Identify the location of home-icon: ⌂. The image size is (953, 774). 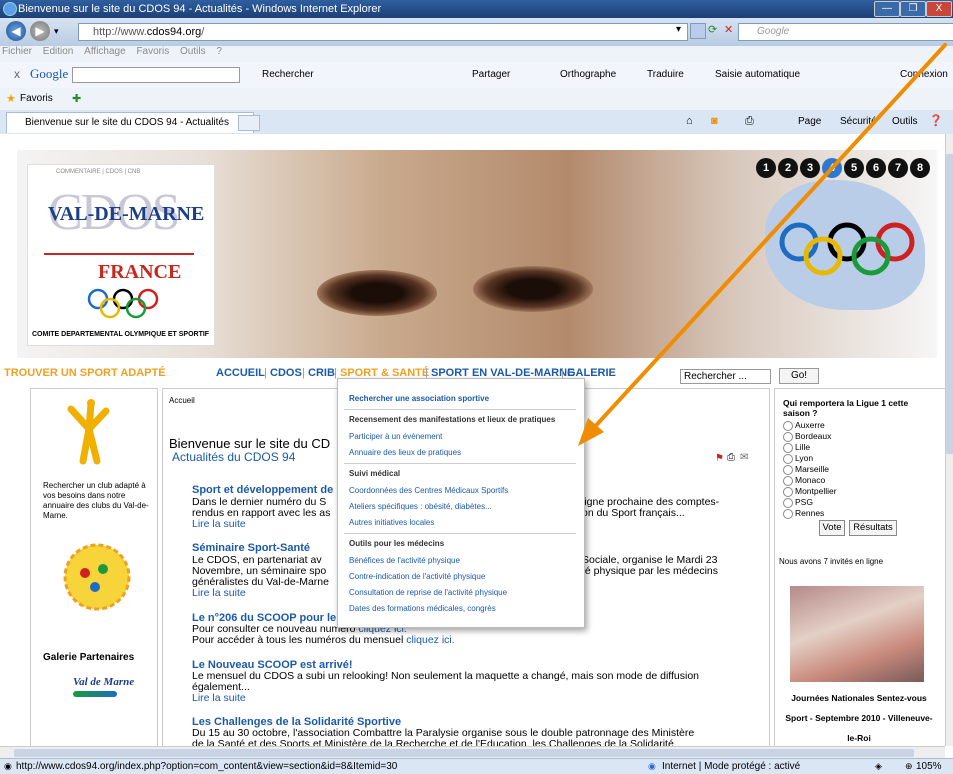
(689, 121).